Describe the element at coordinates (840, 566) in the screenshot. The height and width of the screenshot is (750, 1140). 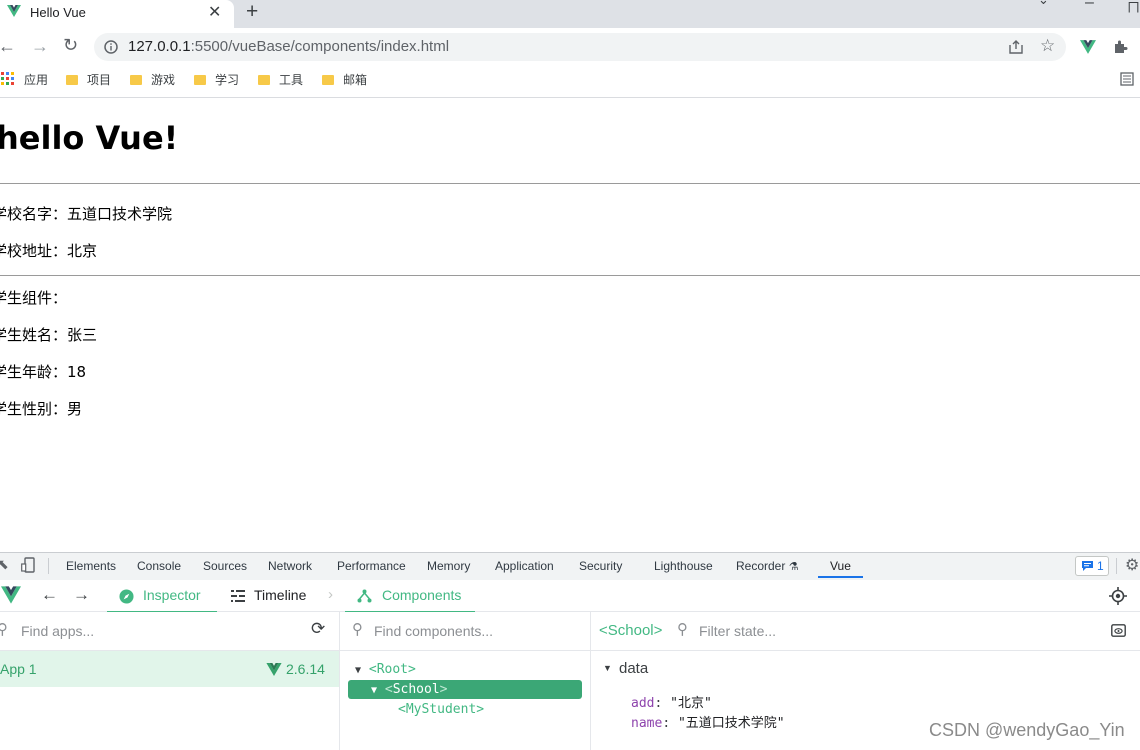
I see `tab-vue: Vue` at that location.